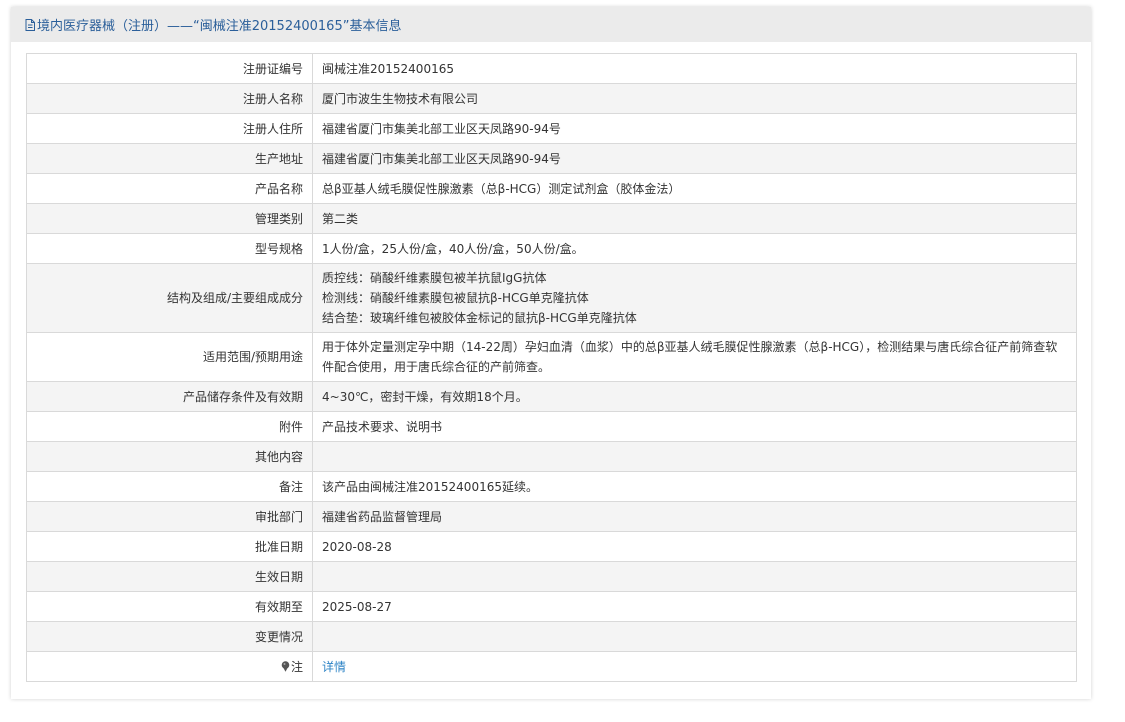  Describe the element at coordinates (694, 248) in the screenshot. I see `field-value: 1人份/盒，25人份/盒，40人份/盒，50人份/盒。` at that location.